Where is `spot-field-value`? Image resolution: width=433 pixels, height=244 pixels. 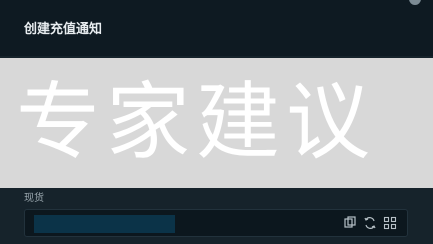
spot-field-value is located at coordinates (104, 224).